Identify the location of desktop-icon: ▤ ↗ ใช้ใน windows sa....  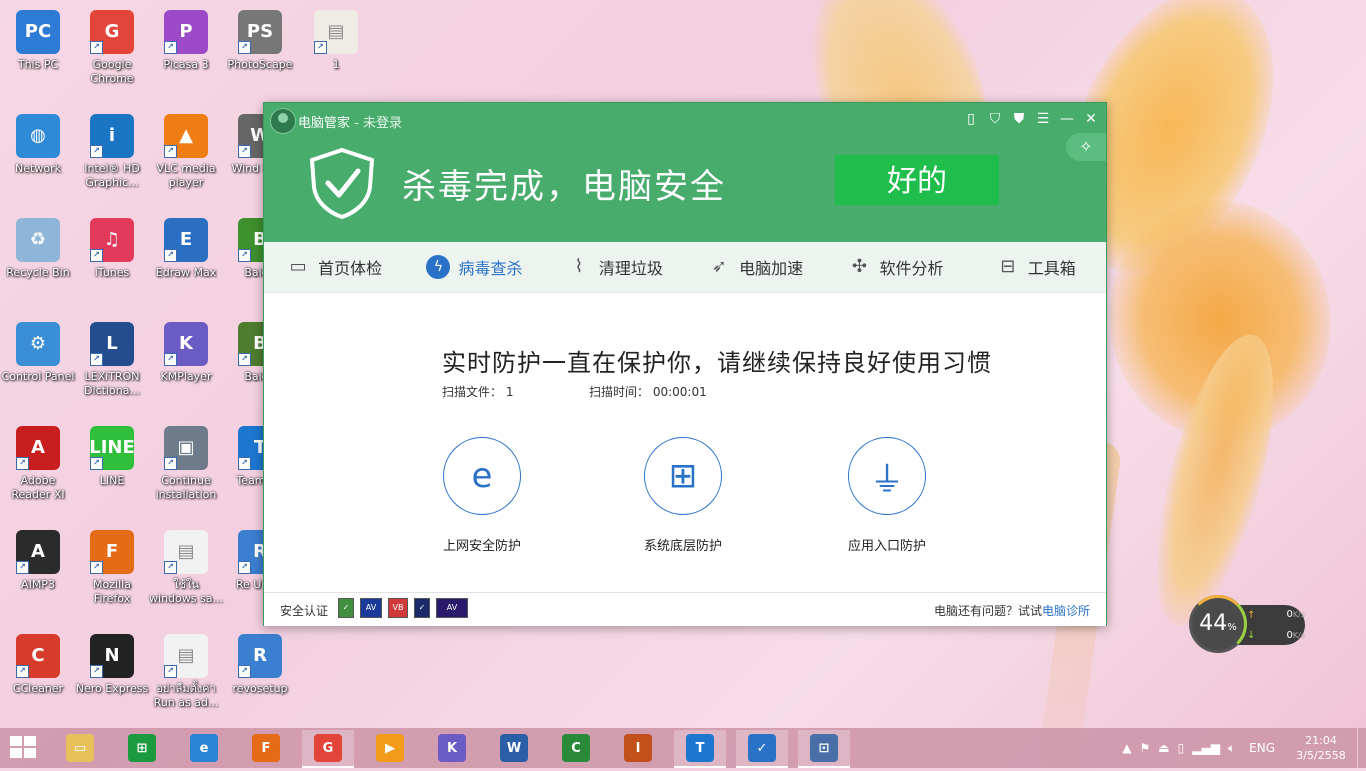
(186, 565).